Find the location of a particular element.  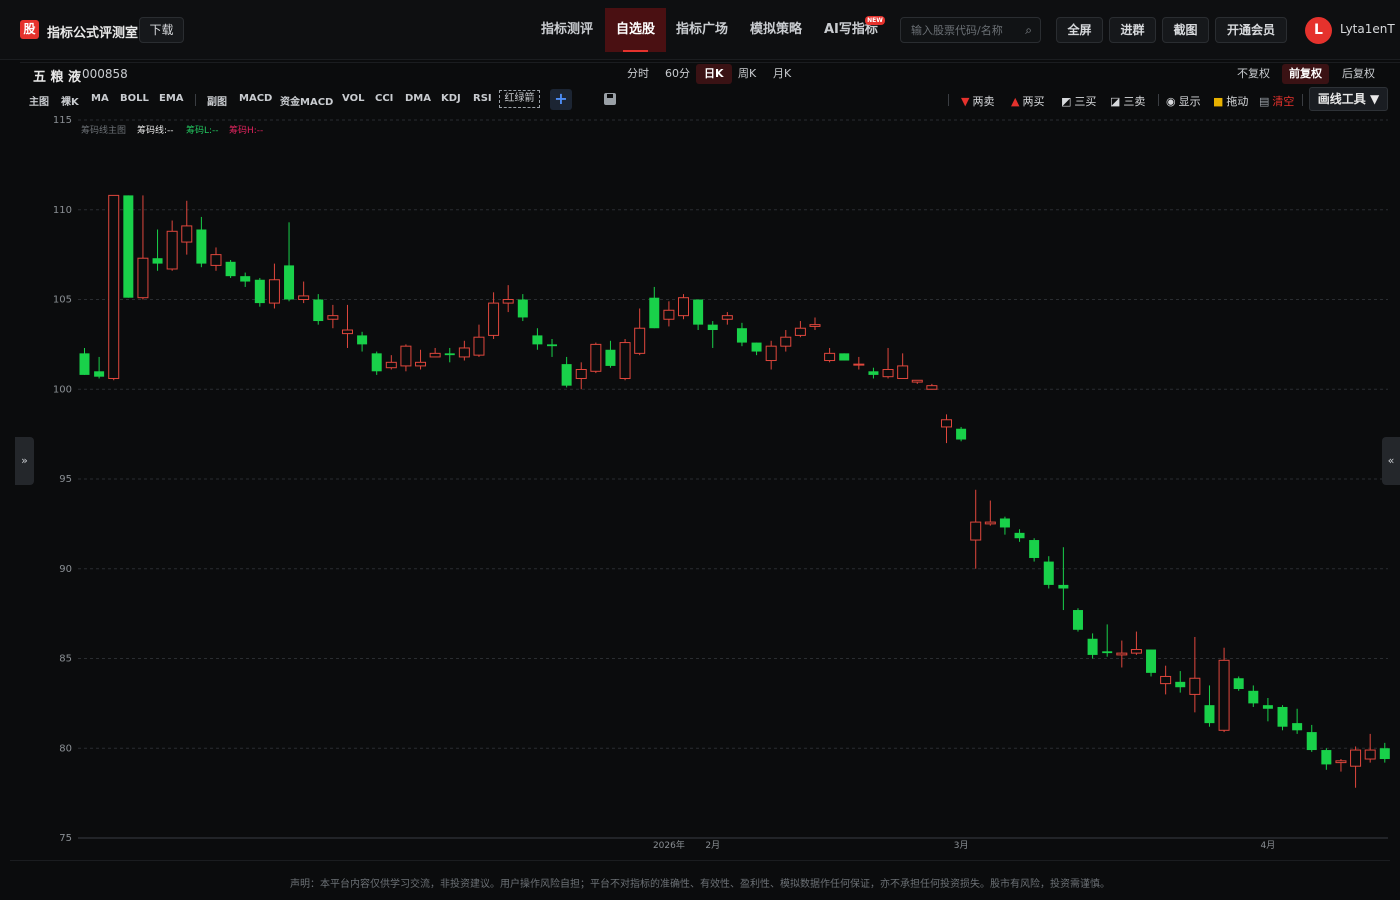

tool-label: 三买 is located at coordinates (1085, 101).